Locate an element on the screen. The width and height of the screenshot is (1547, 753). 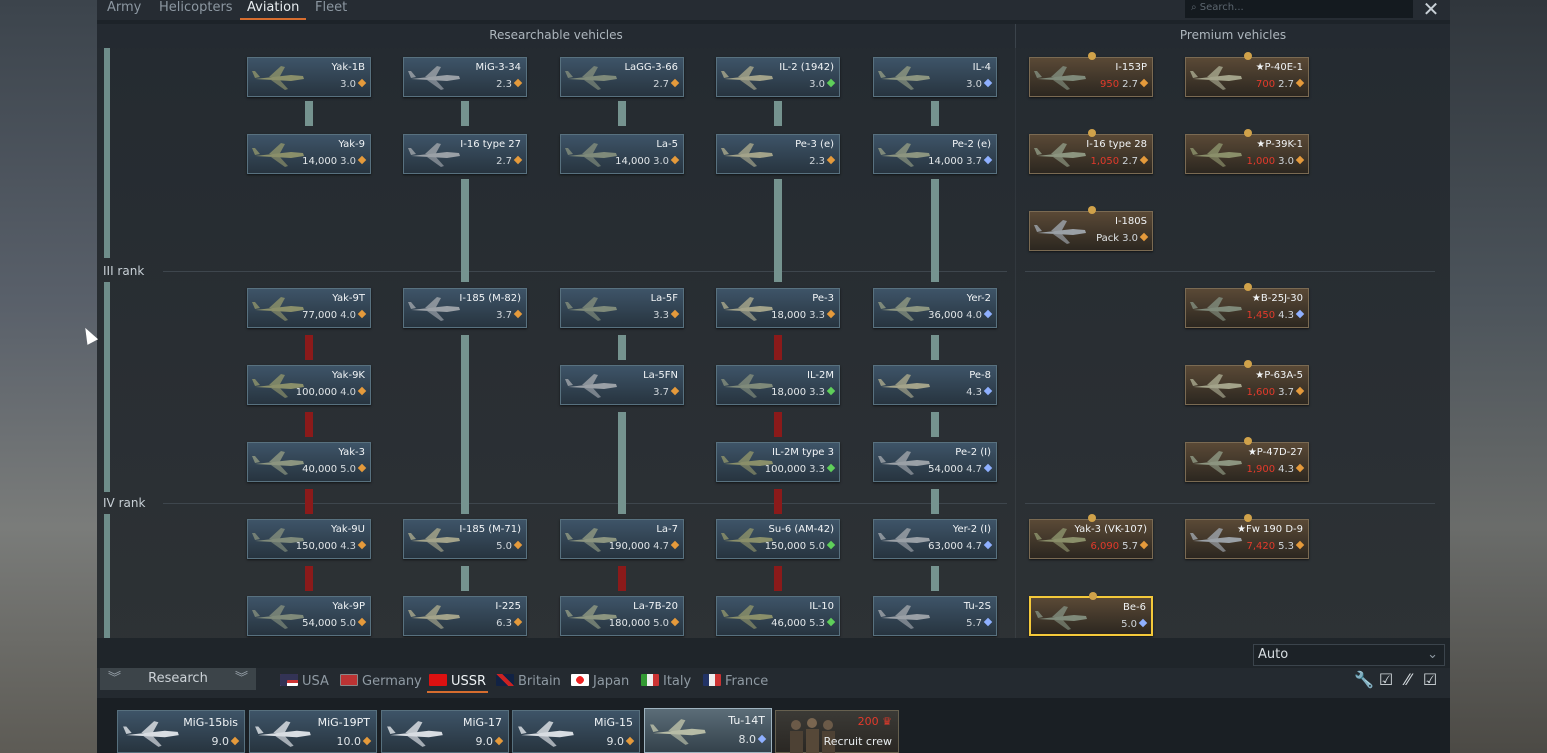
vehicle-gold-cost: 1,000 is located at coordinates (1261, 161).